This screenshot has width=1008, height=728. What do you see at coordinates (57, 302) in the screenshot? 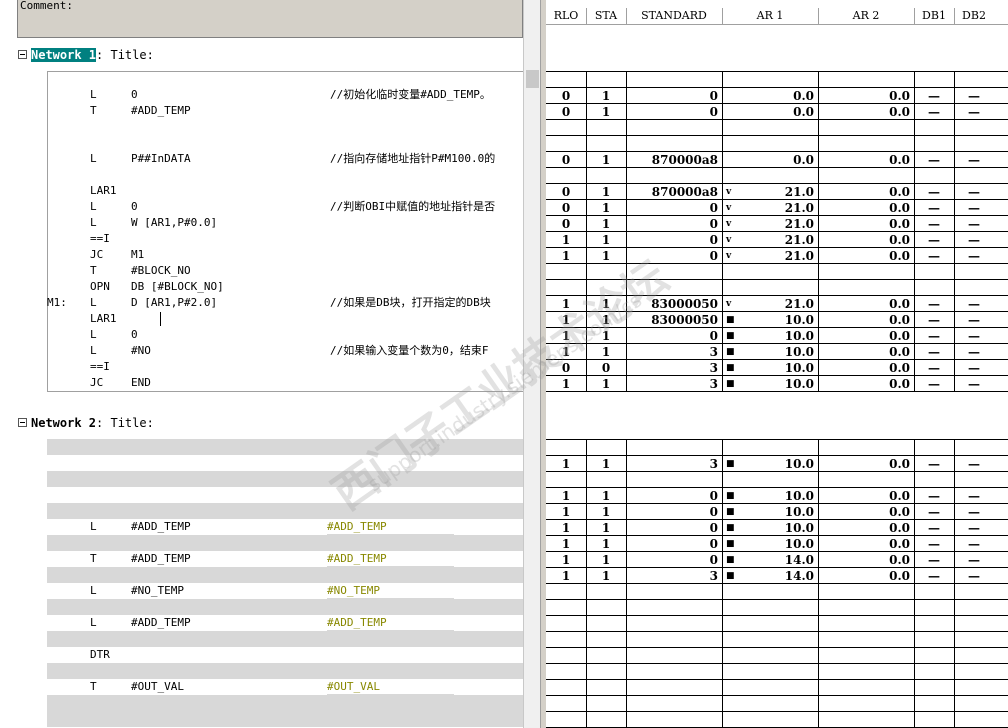
I see `jump-label: M1:` at bounding box center [57, 302].